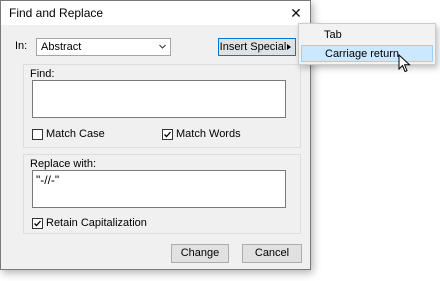 Image resolution: width=440 pixels, height=281 pixels. Describe the element at coordinates (48, 180) in the screenshot. I see `replace-input-value: "-//-"` at that location.